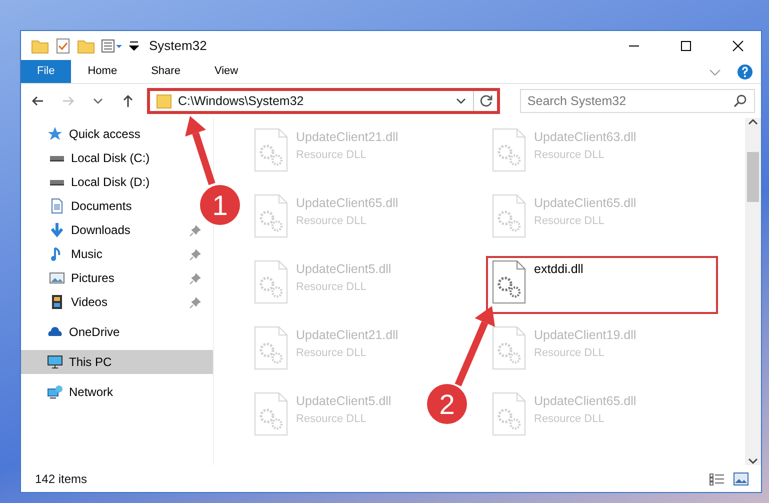 The width and height of the screenshot is (769, 503). What do you see at coordinates (753, 177) in the screenshot?
I see `scroll-thumb` at bounding box center [753, 177].